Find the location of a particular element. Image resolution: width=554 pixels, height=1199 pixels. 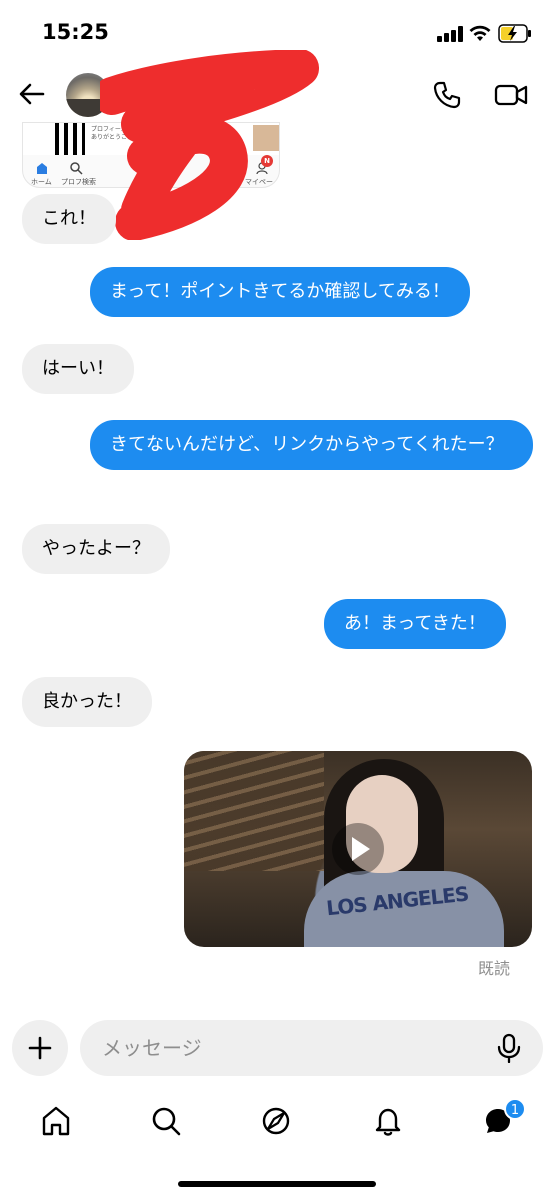

video-message: LOS ANGELES is located at coordinates (358, 849).